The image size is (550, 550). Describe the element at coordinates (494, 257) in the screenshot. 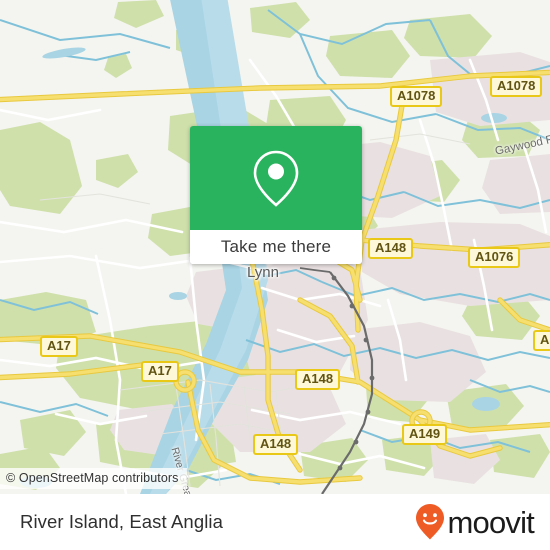

I see `road-shield-a1076: A1076` at that location.